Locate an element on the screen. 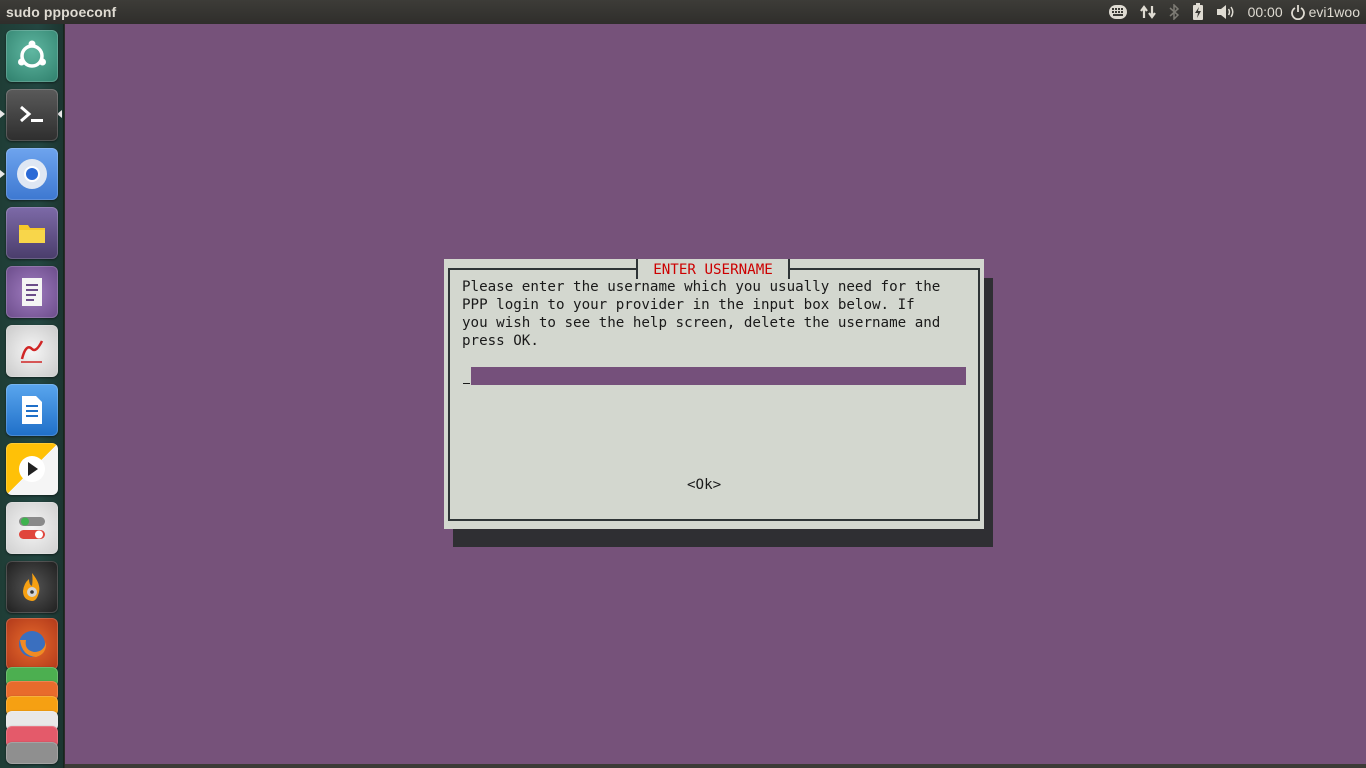 Image resolution: width=1366 pixels, height=768 pixels. document-viewer-launcher is located at coordinates (32, 292).